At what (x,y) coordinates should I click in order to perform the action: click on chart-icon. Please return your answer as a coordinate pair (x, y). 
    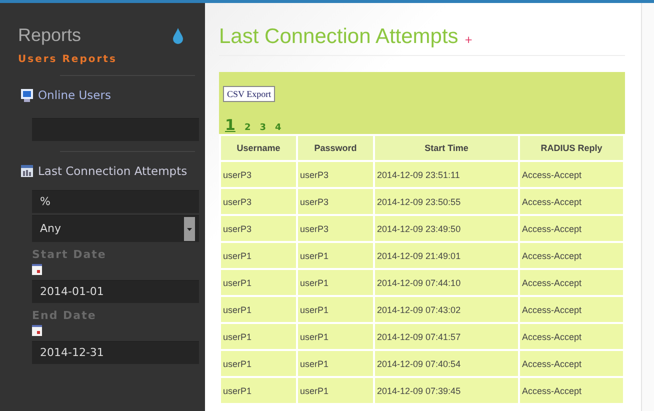
    Looking at the image, I should click on (27, 171).